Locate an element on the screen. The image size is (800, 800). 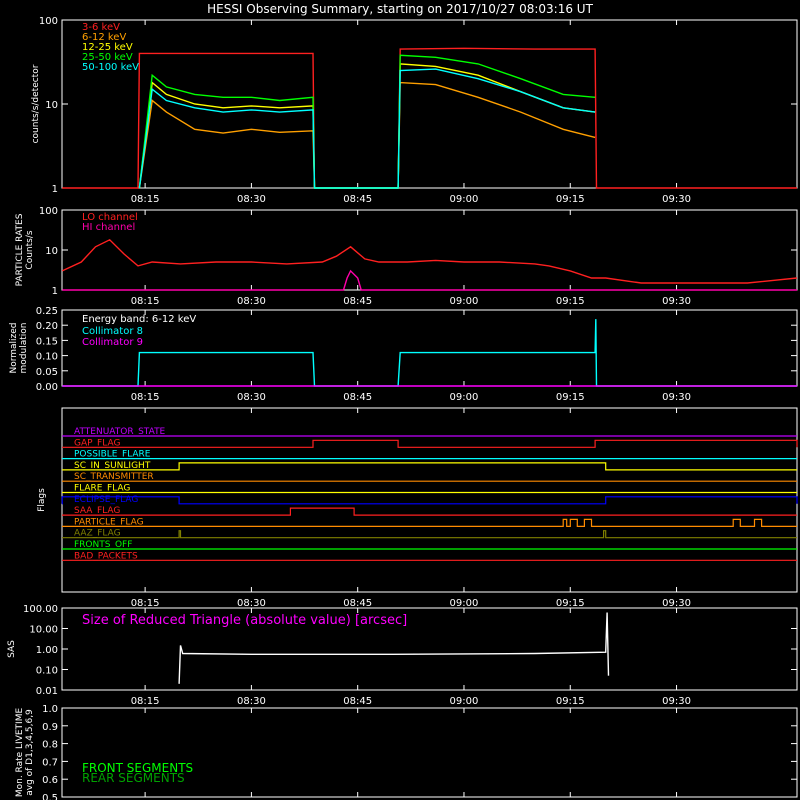
panel-frame is located at coordinates (429, 250).